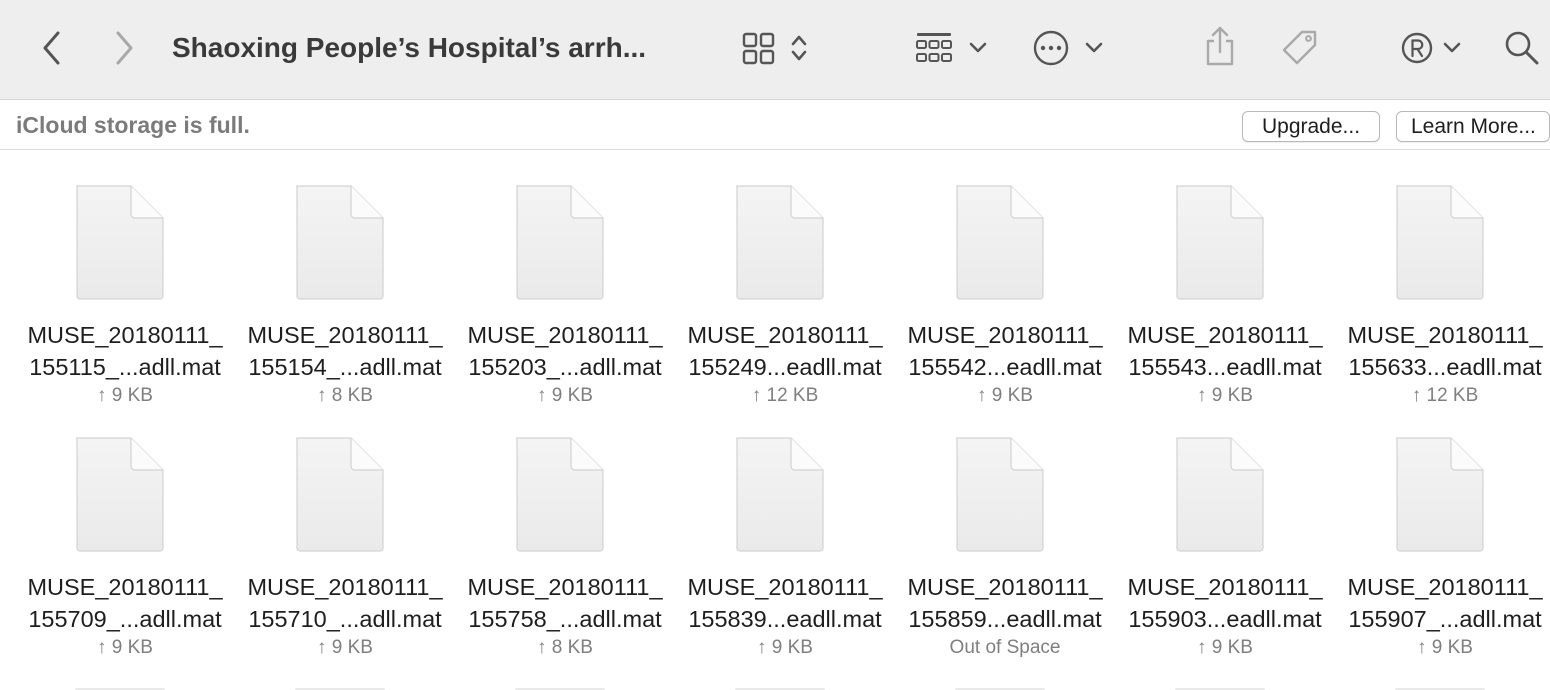 The image size is (1550, 690). I want to click on chevron-right-icon, so click(124, 48).